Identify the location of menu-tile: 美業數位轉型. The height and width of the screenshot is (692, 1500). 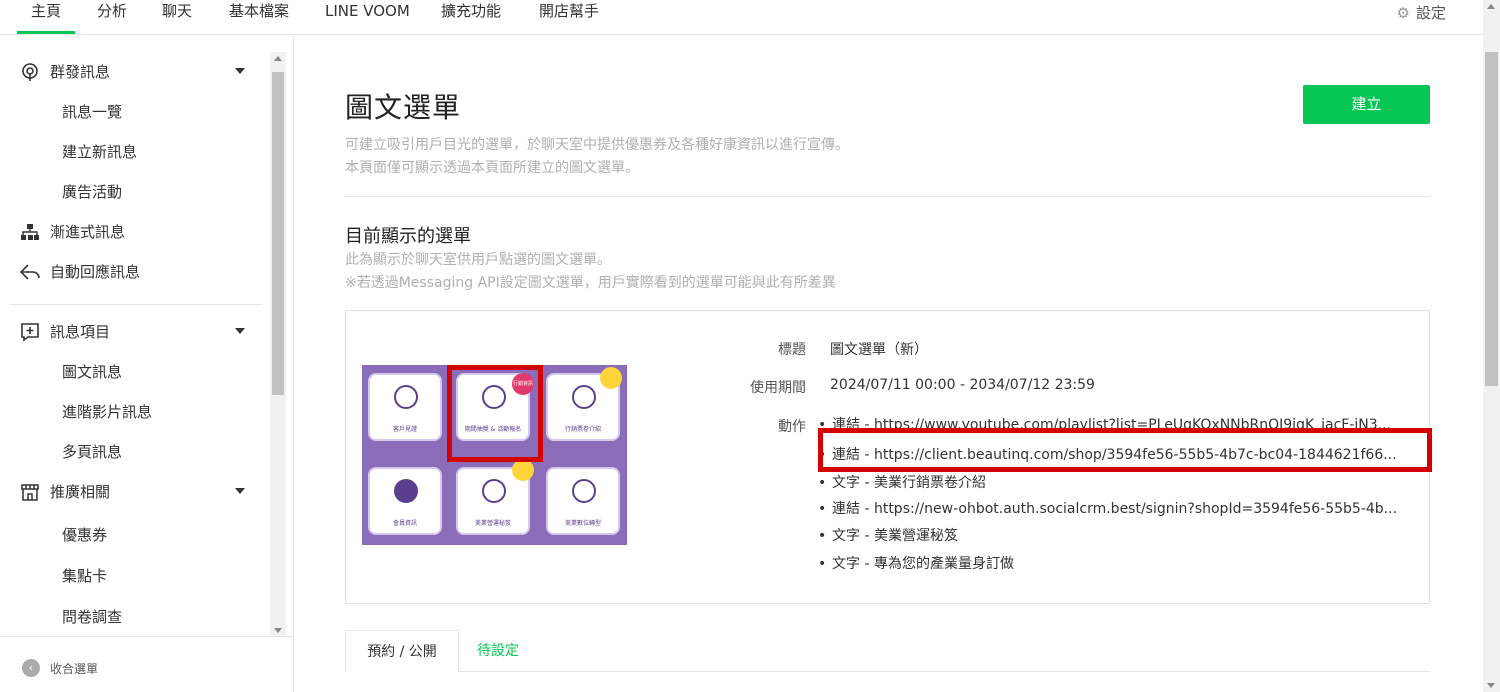
(583, 501).